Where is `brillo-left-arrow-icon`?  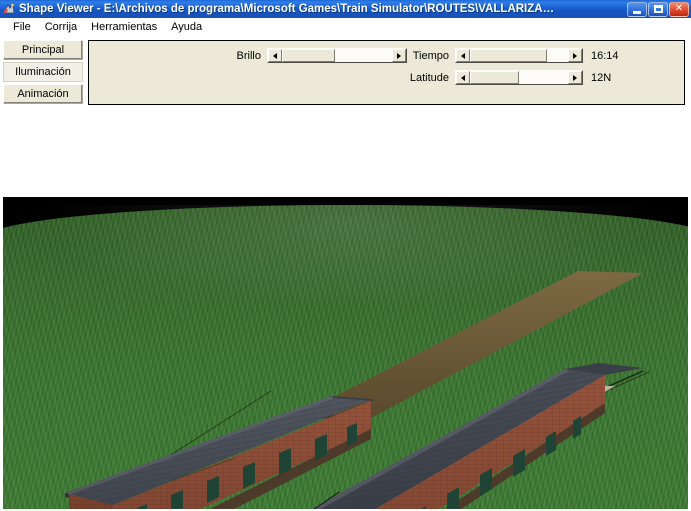
brillo-left-arrow-icon is located at coordinates (275, 55).